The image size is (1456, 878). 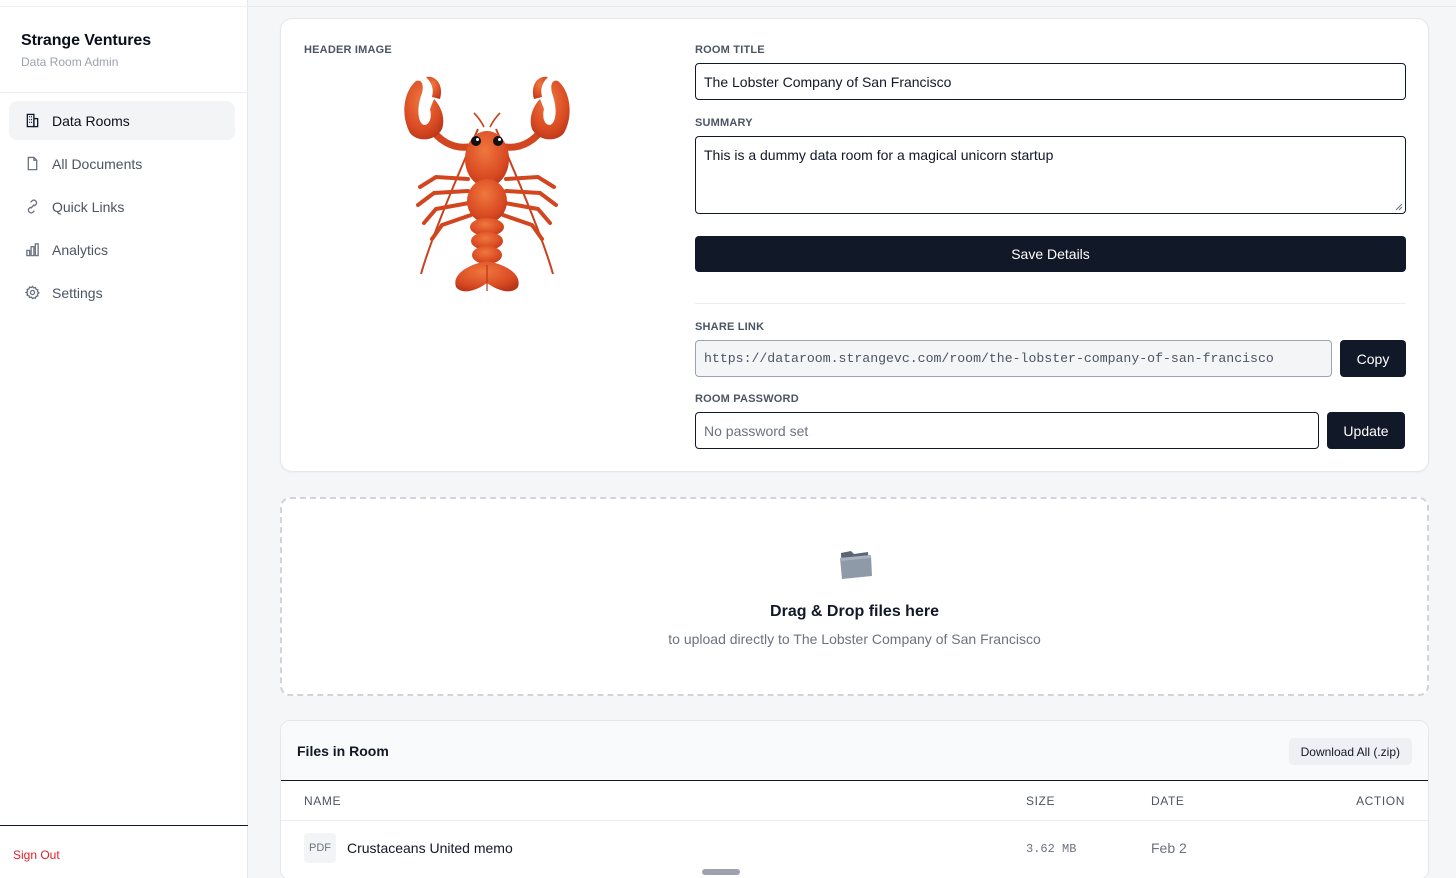 What do you see at coordinates (1040, 801) in the screenshot?
I see `column-header-size: SIZE` at bounding box center [1040, 801].